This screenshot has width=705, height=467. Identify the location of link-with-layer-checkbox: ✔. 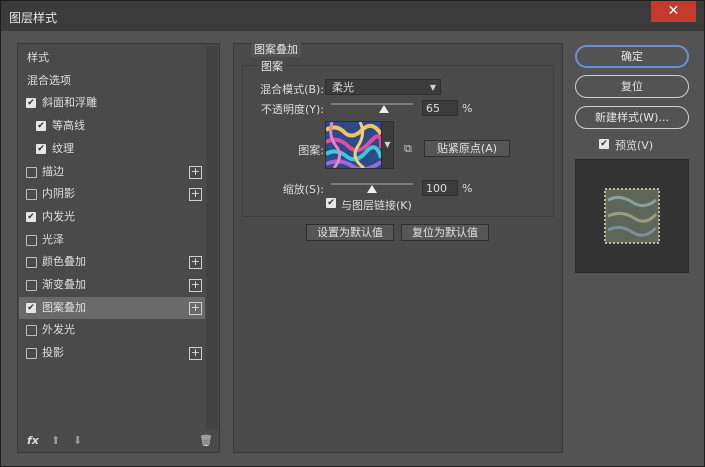
(331, 203).